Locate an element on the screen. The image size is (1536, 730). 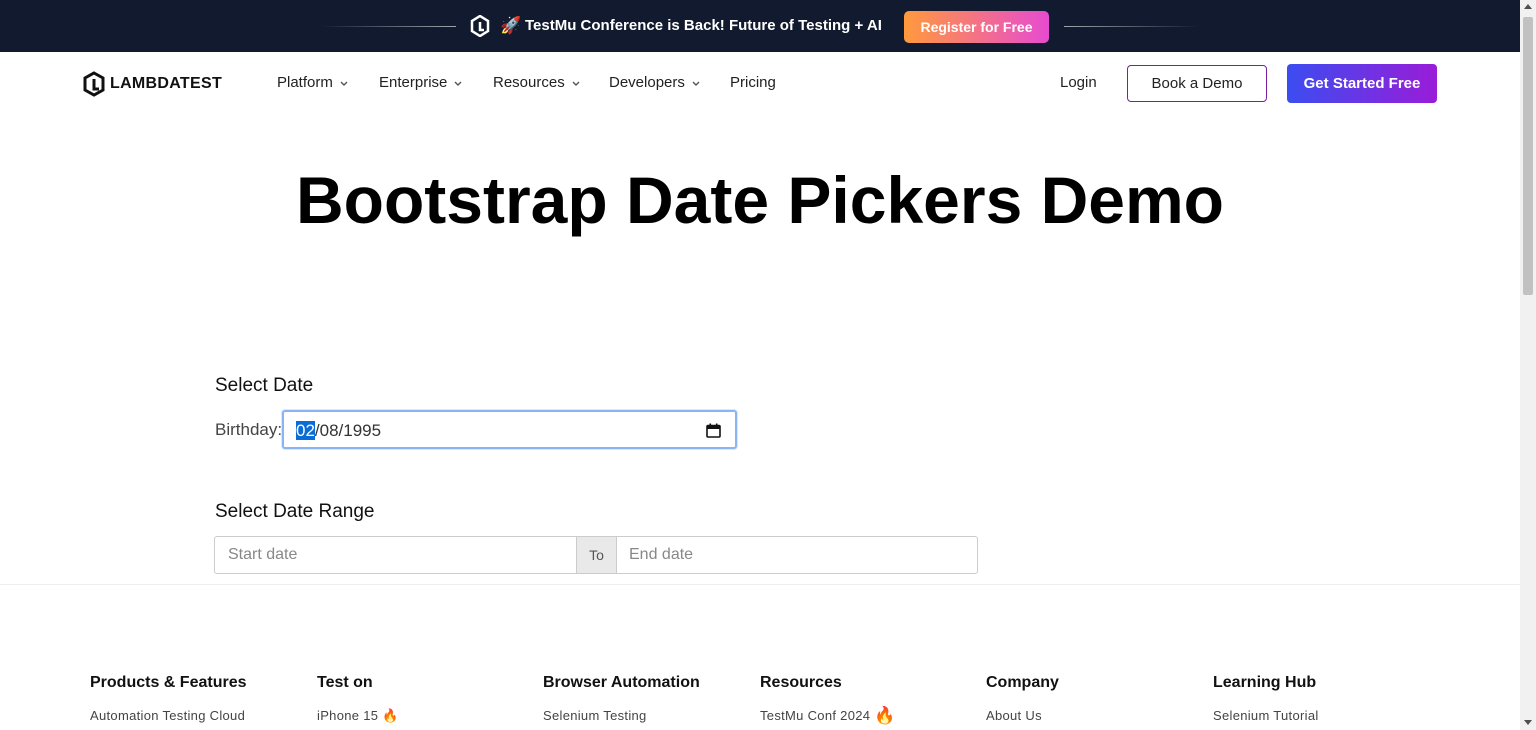
footer-column-test-on: Test on iPhone 15 🔥 is located at coordinates (358, 698).